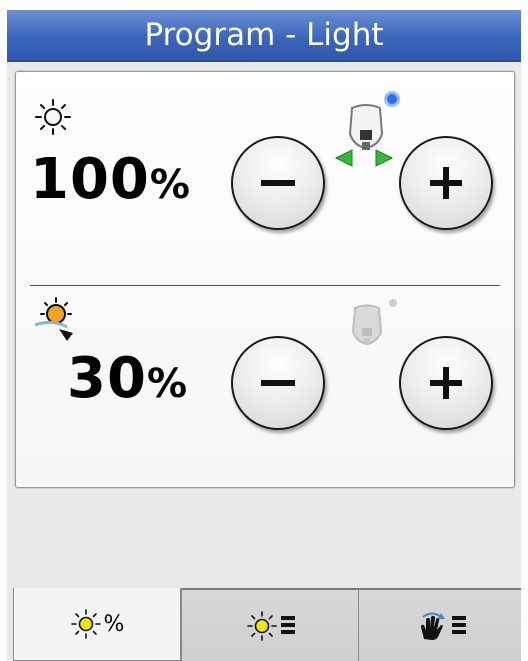  What do you see at coordinates (432, 626) in the screenshot?
I see `hand-gesture-icon` at bounding box center [432, 626].